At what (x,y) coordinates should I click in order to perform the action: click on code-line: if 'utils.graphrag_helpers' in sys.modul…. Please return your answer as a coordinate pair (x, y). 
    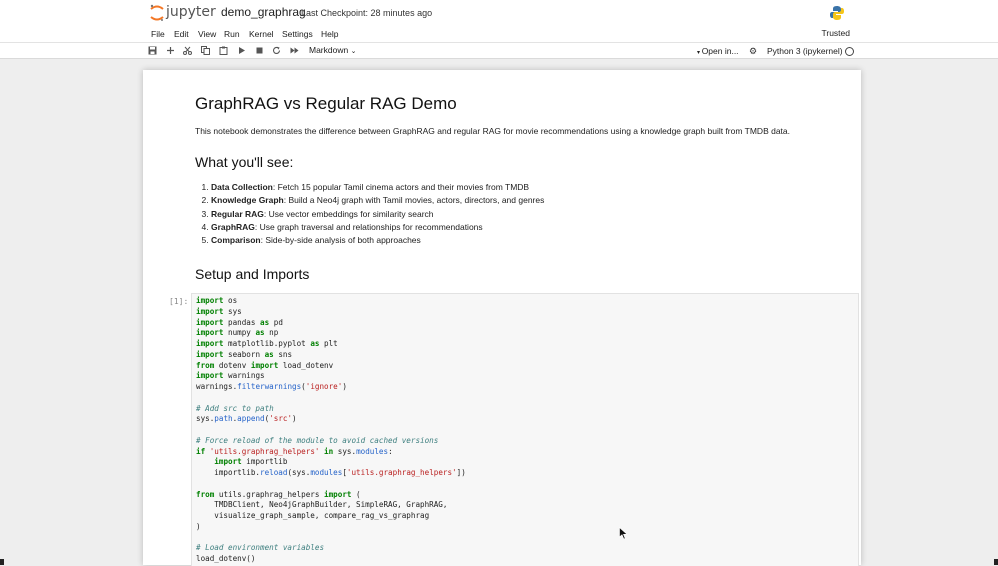
    Looking at the image, I should click on (331, 452).